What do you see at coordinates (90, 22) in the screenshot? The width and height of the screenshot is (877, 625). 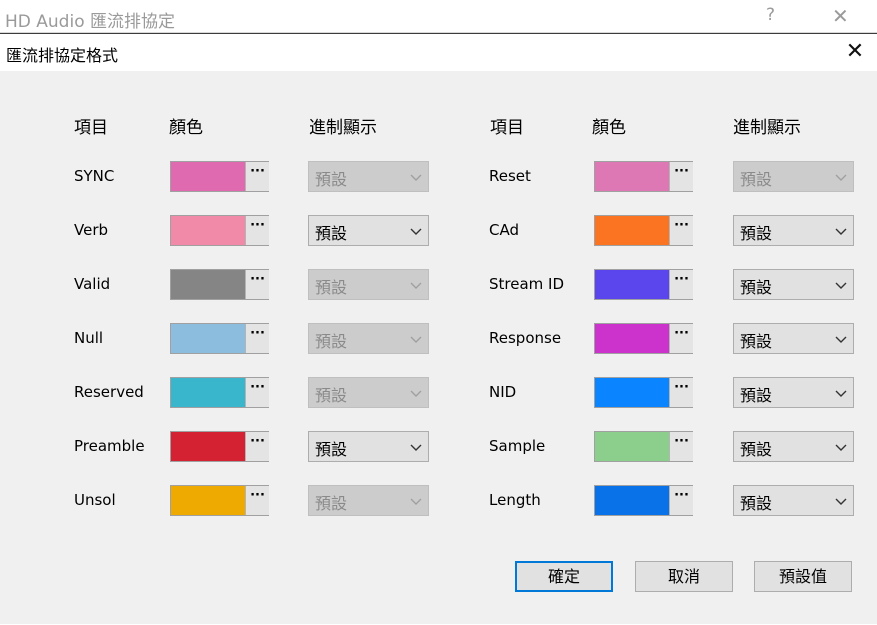 I see `parent-window-title: HD Audio 匯流排協定` at bounding box center [90, 22].